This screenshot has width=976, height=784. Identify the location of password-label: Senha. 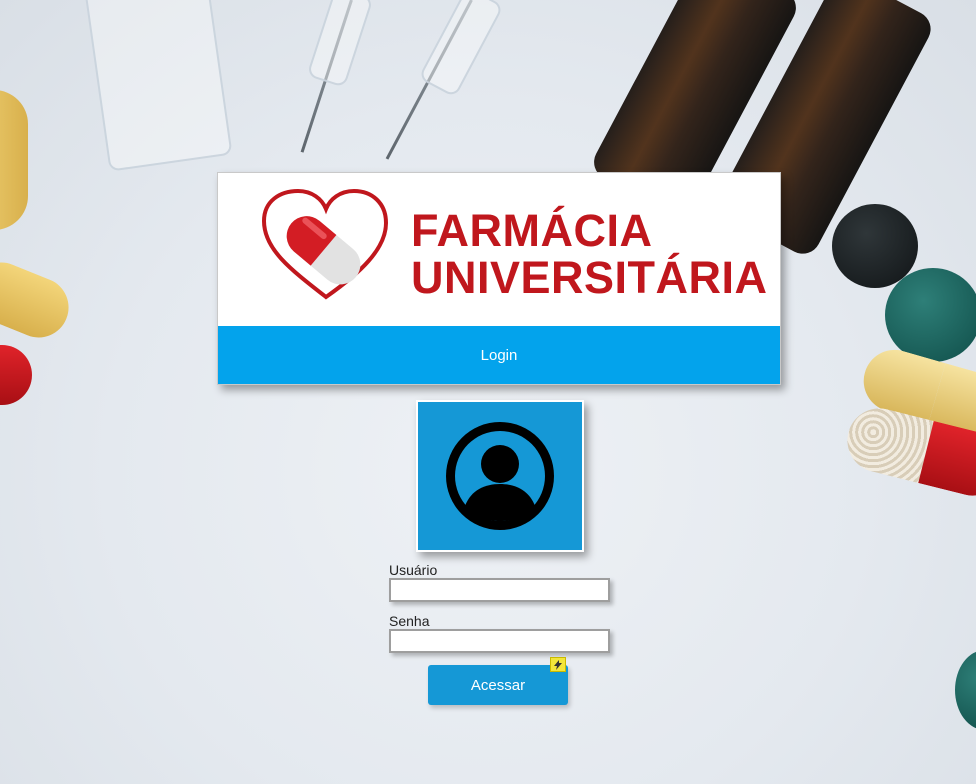
(409, 621).